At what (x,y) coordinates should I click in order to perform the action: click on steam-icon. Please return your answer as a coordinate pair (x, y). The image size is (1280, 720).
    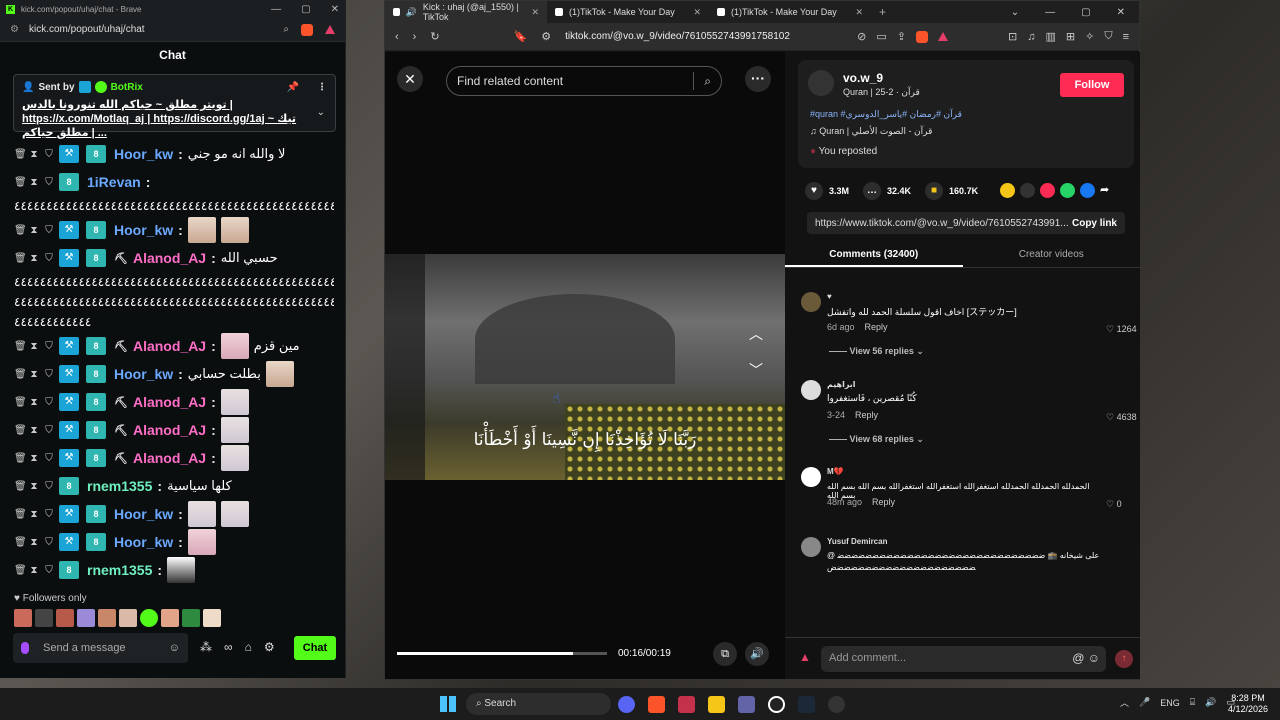
    Looking at the image, I should click on (806, 704).